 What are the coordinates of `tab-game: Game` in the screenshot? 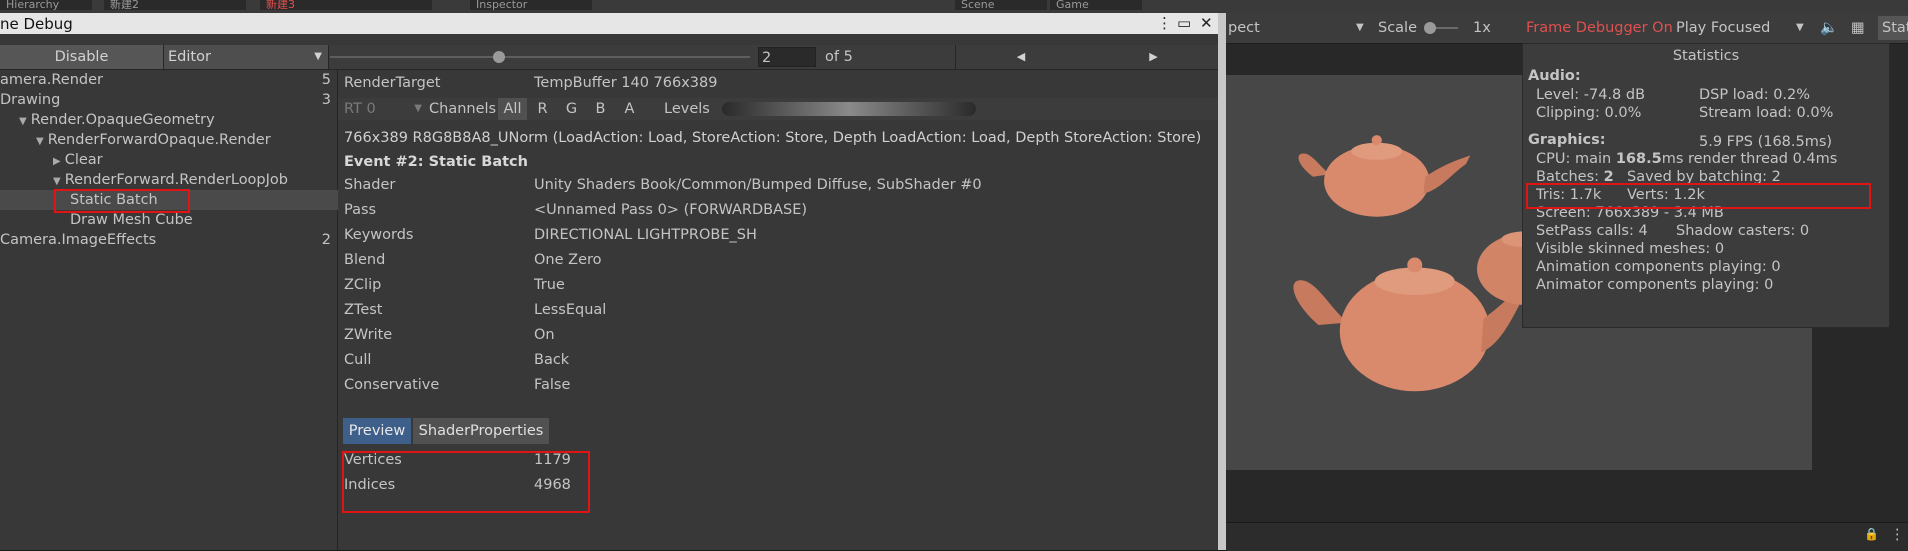 It's located at (1096, 5).